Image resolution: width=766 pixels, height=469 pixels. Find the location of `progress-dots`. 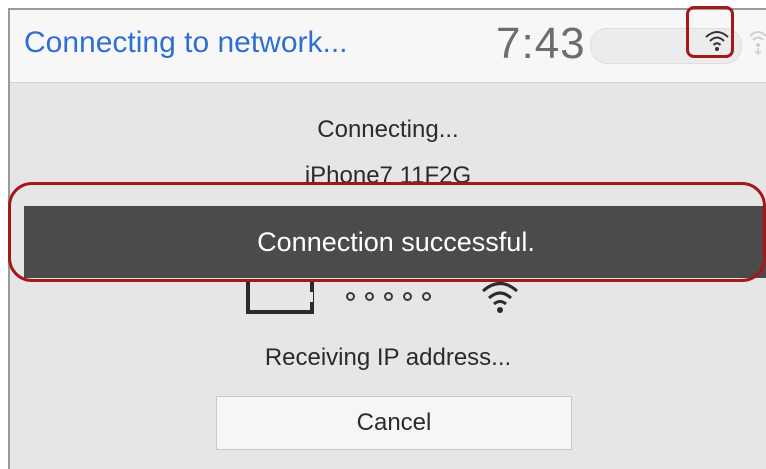

progress-dots is located at coordinates (393, 297).